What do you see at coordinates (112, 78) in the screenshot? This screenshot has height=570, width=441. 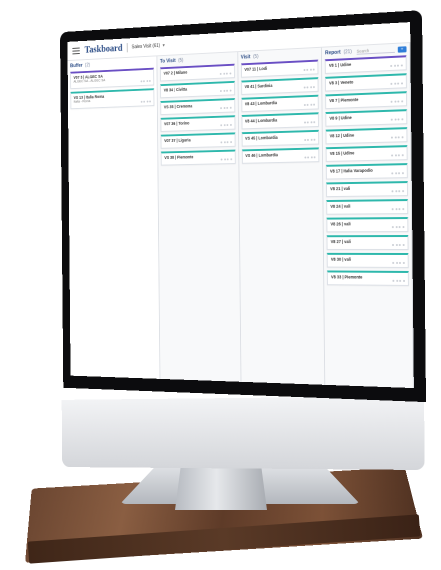 I see `task-card: V07 3 | ALGEC SA ALGEC SA - ALGEC SA` at bounding box center [112, 78].